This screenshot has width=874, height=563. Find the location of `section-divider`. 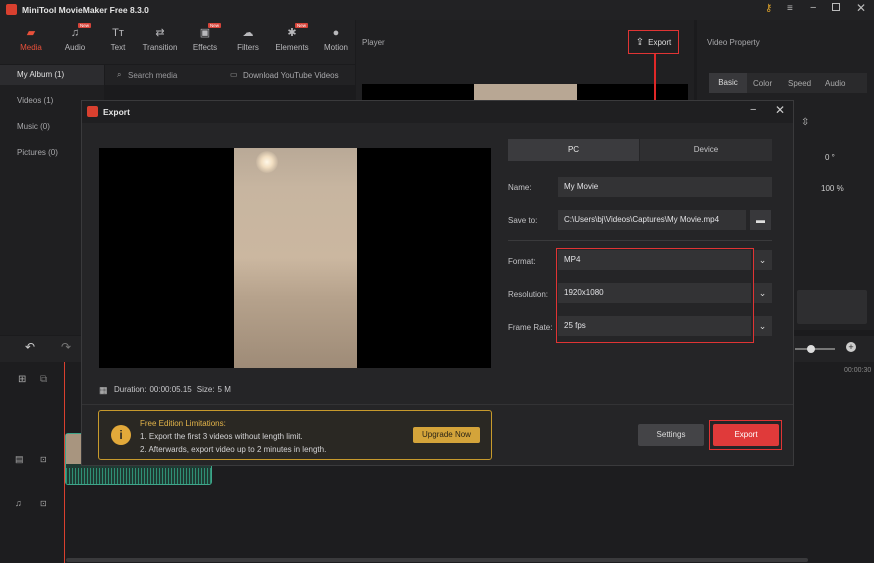

section-divider is located at coordinates (640, 240).